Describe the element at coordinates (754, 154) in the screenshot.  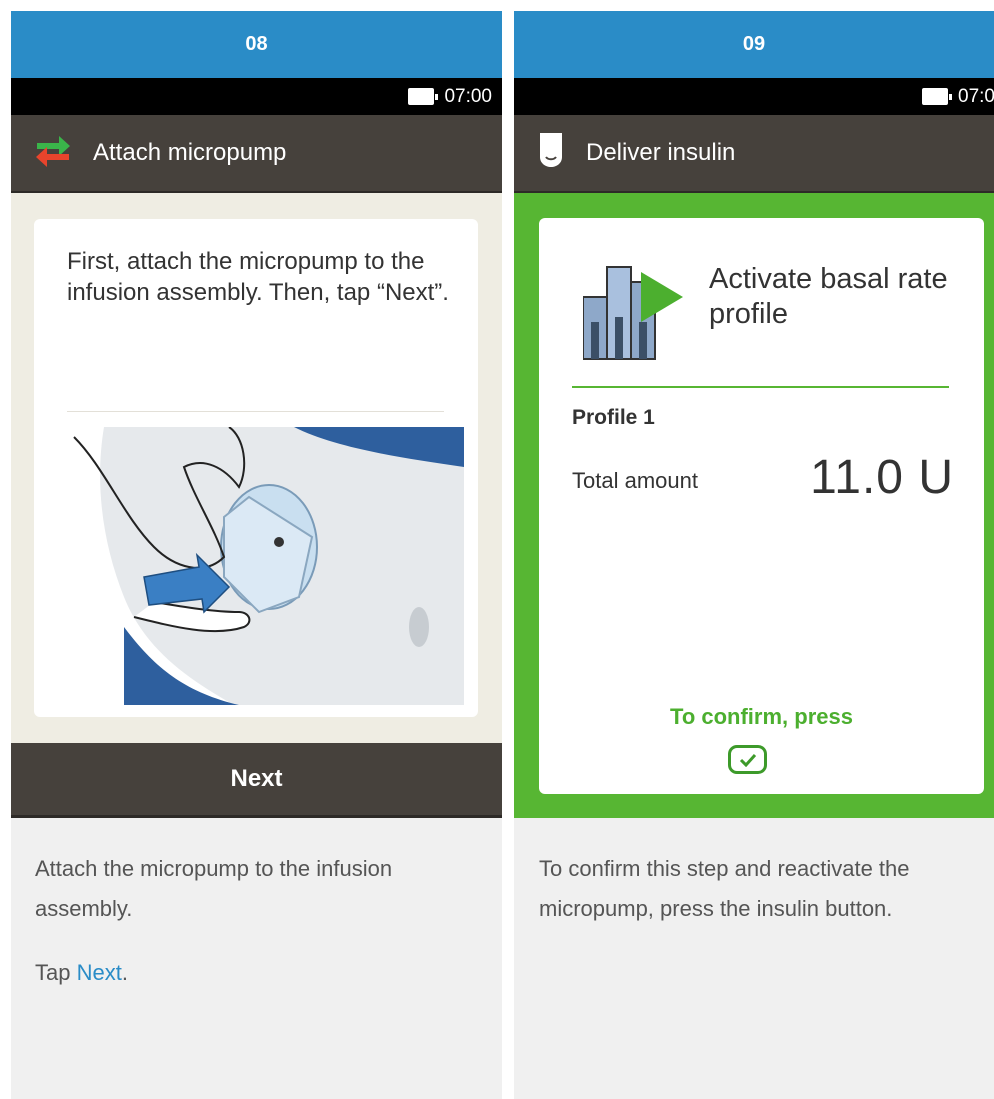
I see `screen-titlebar: Deliver insulin` at that location.